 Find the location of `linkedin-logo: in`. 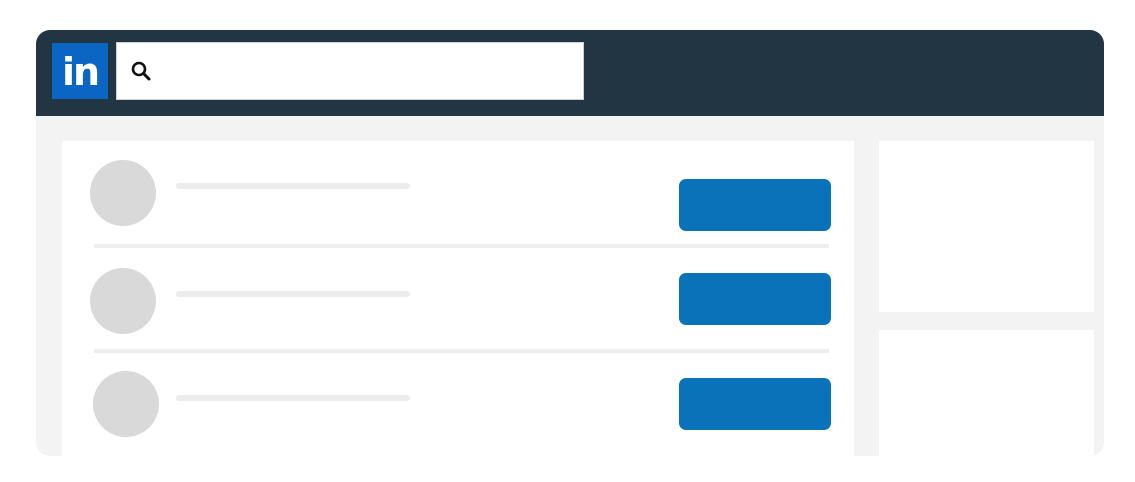

linkedin-logo: in is located at coordinates (80, 71).